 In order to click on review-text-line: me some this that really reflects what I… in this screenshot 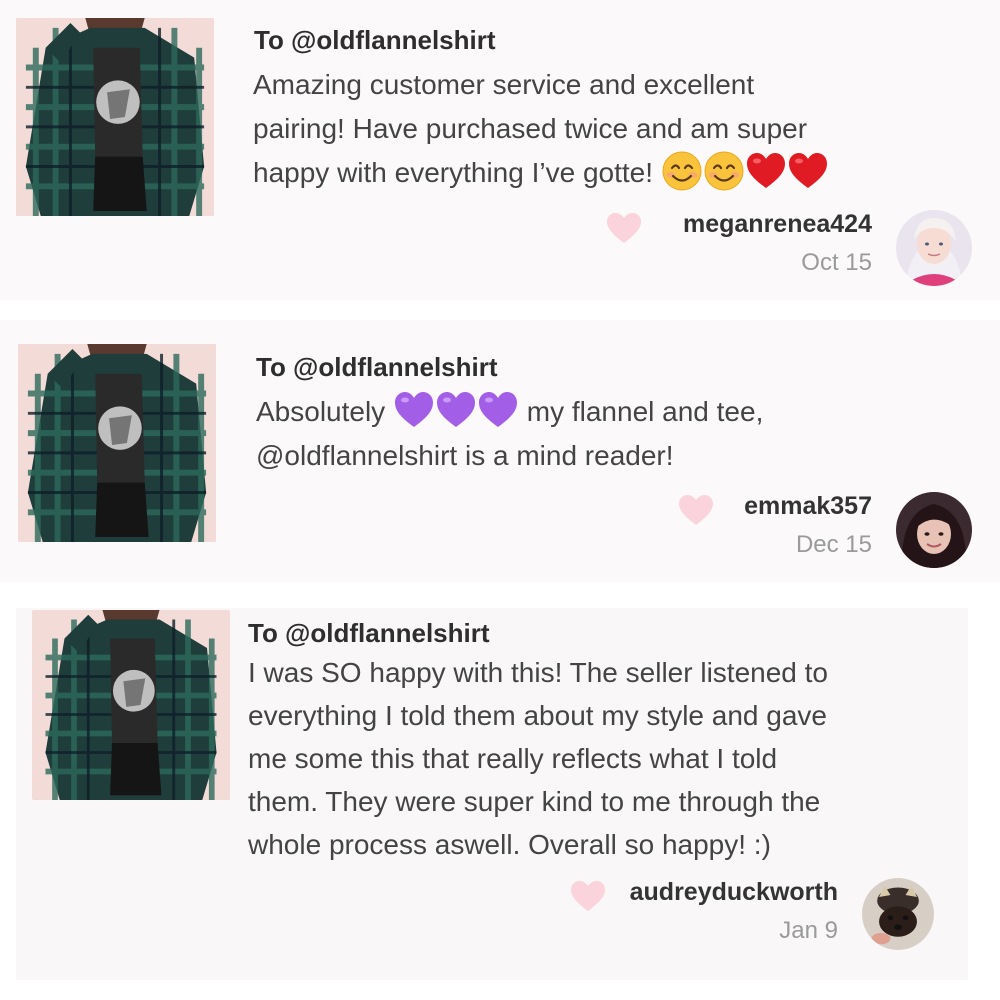, I will do `click(513, 758)`.